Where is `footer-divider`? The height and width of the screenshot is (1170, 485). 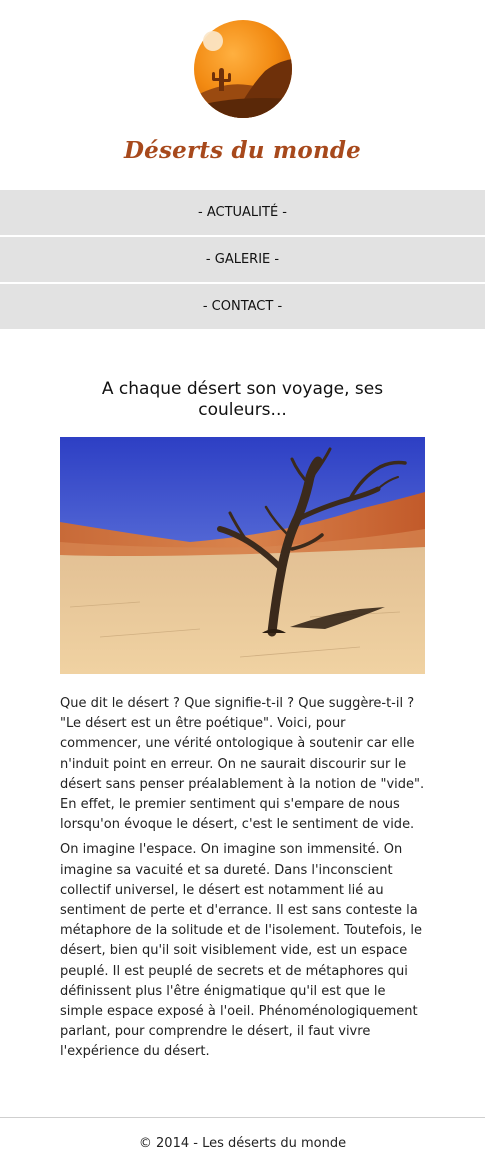
footer-divider is located at coordinates (242, 1117).